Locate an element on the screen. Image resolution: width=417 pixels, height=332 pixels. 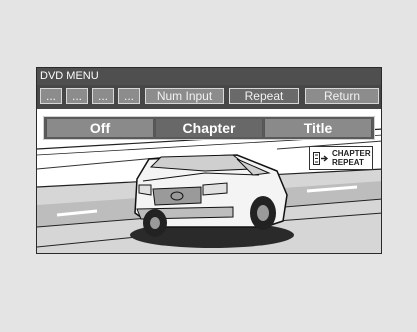
repeat-icon is located at coordinates (321, 161).